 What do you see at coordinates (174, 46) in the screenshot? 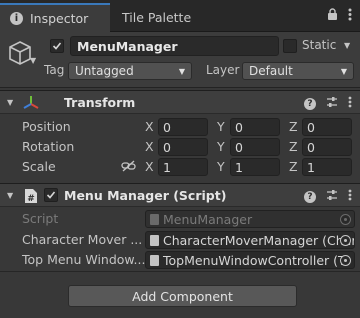
I see `gameobject-name-field: MenuManager` at bounding box center [174, 46].